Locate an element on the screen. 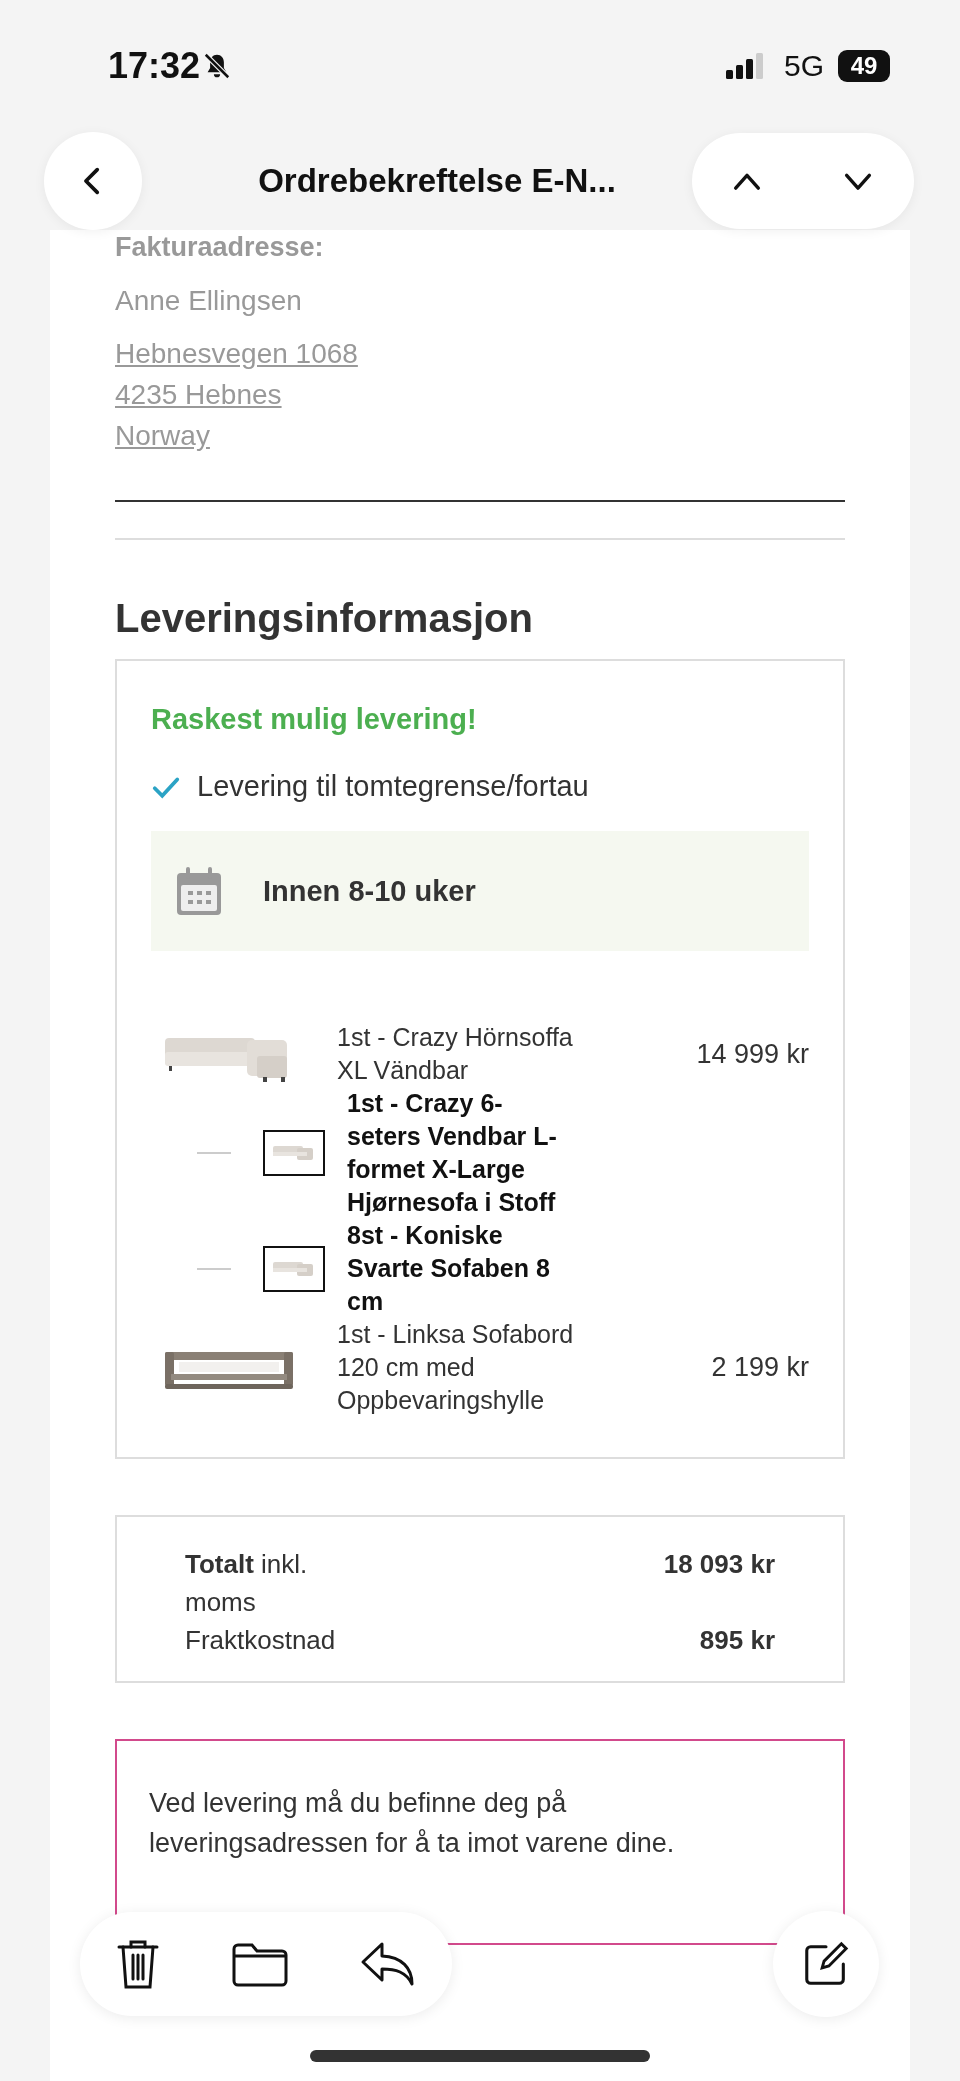 This screenshot has height=2081, width=960. folder-icon is located at coordinates (260, 1964).